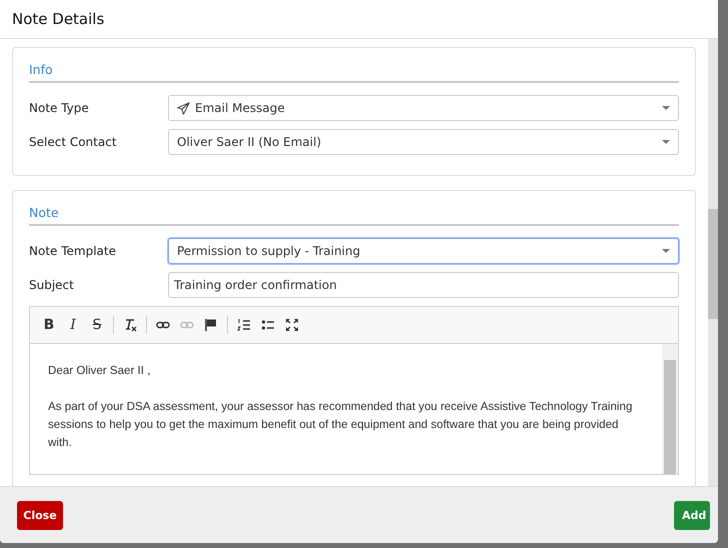 Image resolution: width=728 pixels, height=548 pixels. What do you see at coordinates (40, 515) in the screenshot?
I see `close-button: Close` at bounding box center [40, 515].